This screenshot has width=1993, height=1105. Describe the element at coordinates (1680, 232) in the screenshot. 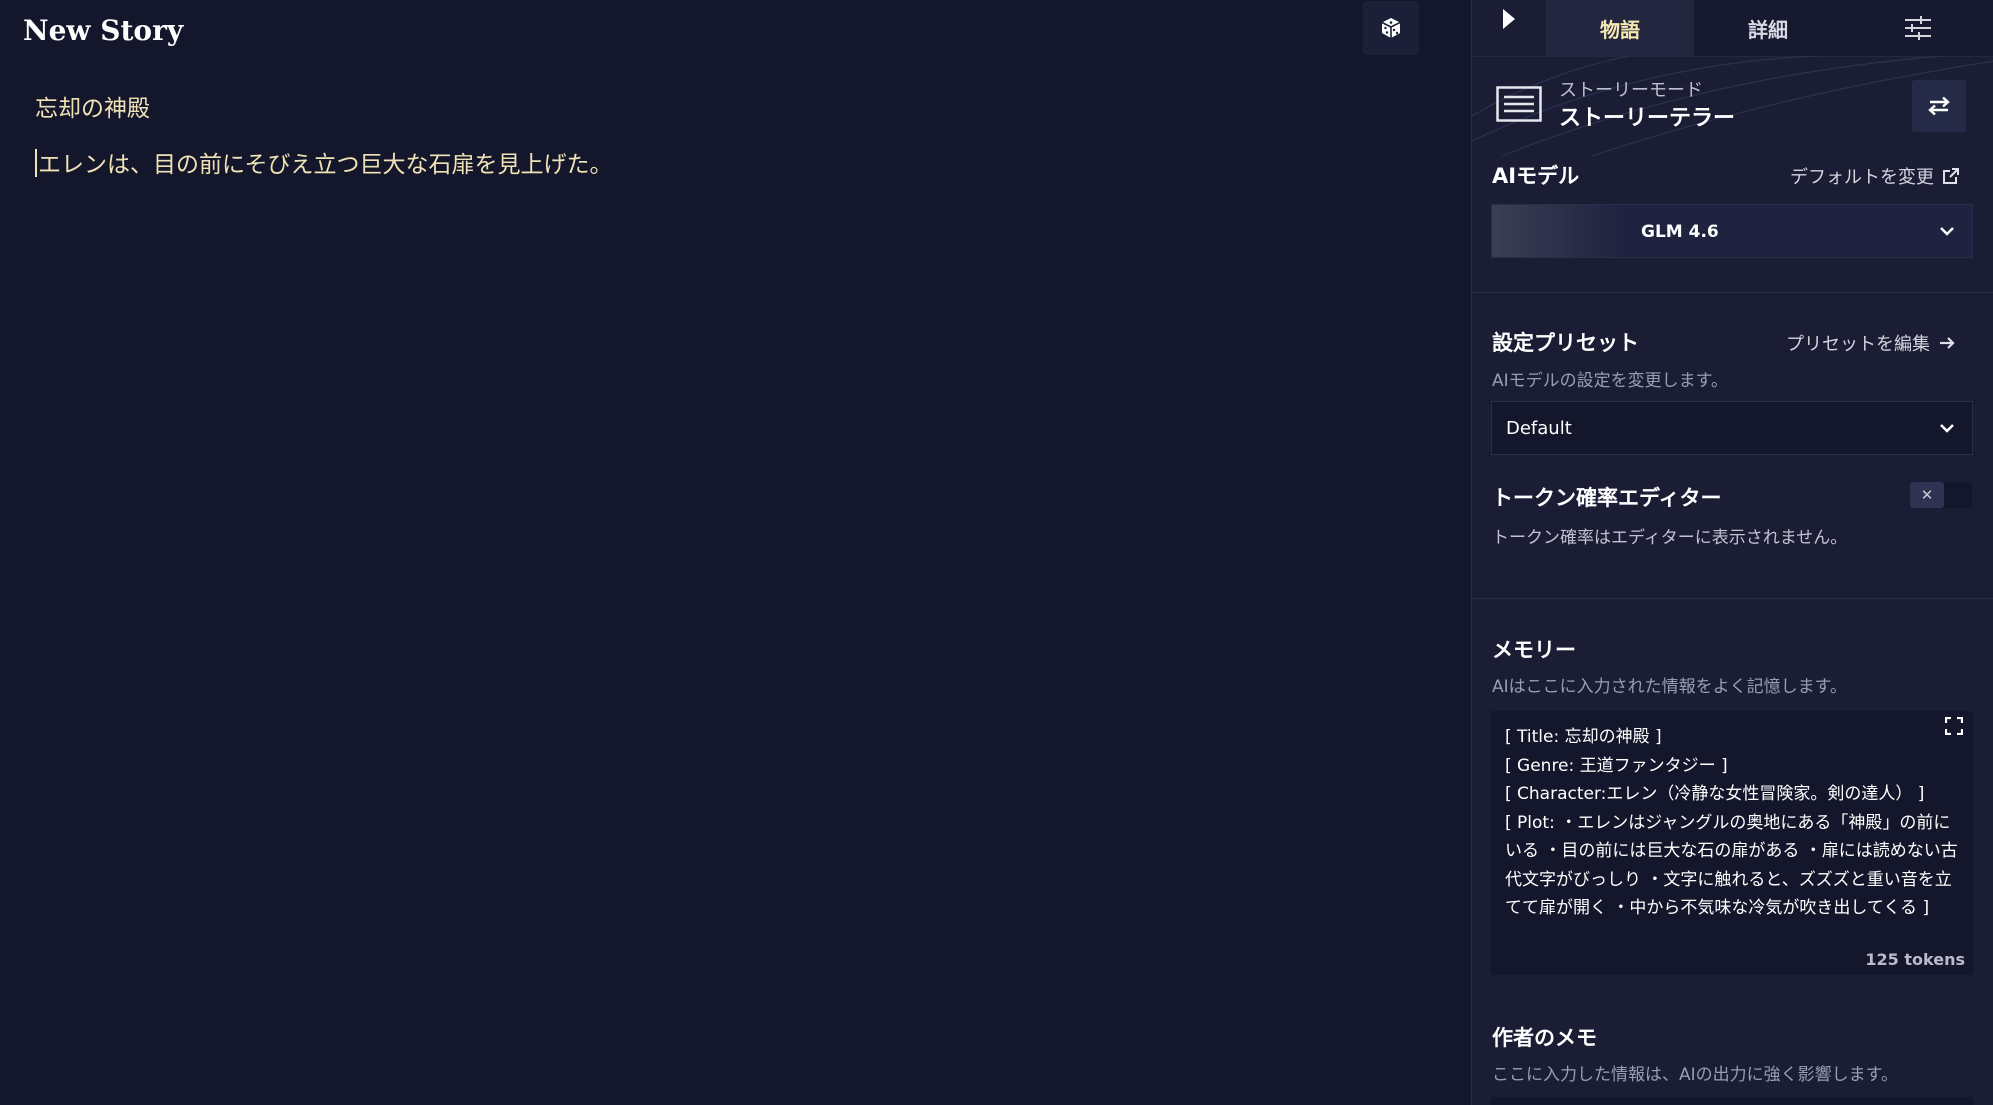

I see `model-selected-value: GLM 4.6` at that location.